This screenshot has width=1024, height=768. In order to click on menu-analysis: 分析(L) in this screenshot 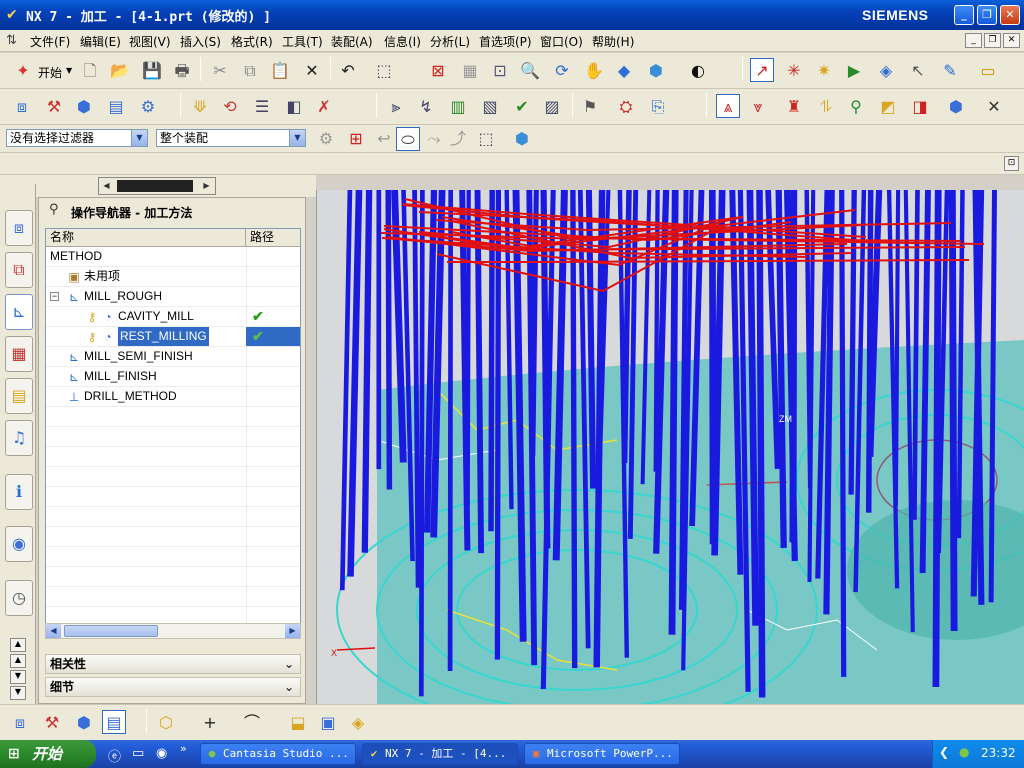, I will do `click(450, 41)`.